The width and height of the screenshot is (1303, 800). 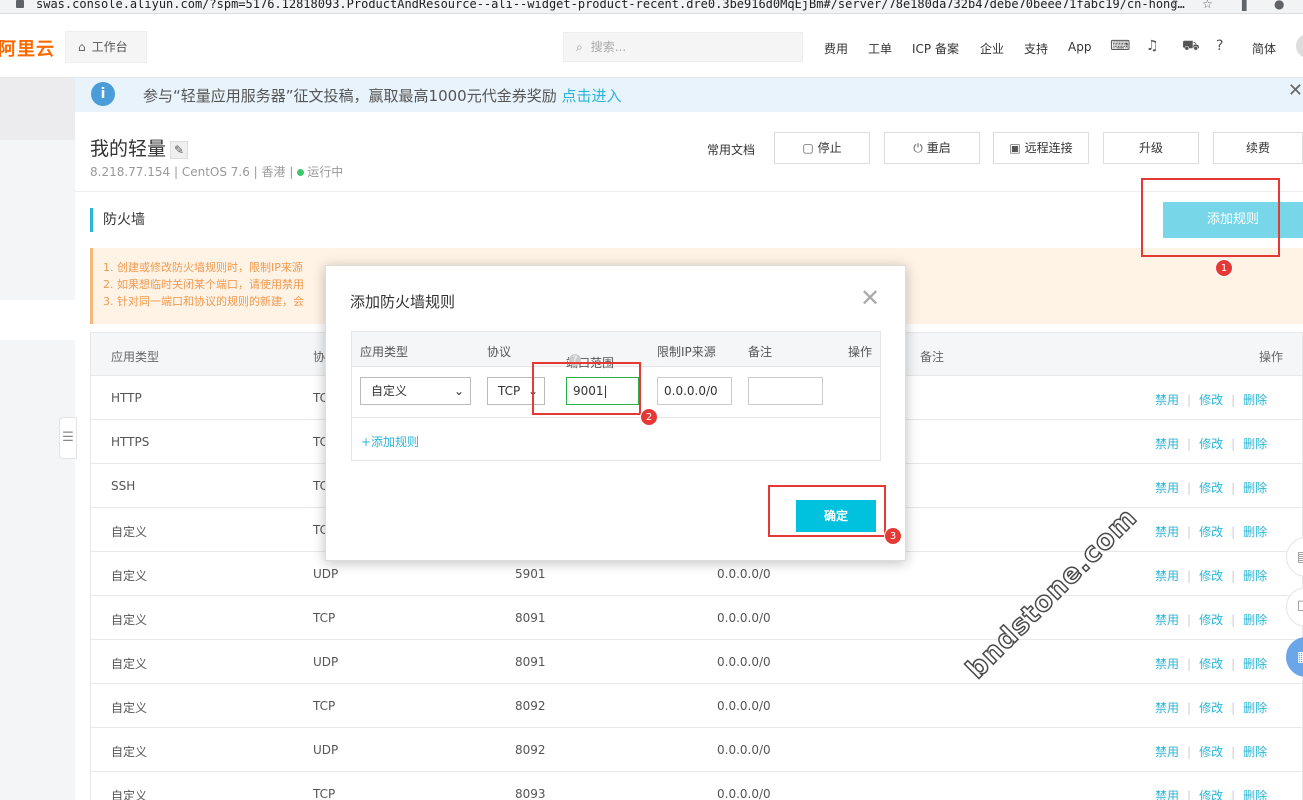 I want to click on dialog-title: 添加防火墙规则, so click(x=403, y=302).